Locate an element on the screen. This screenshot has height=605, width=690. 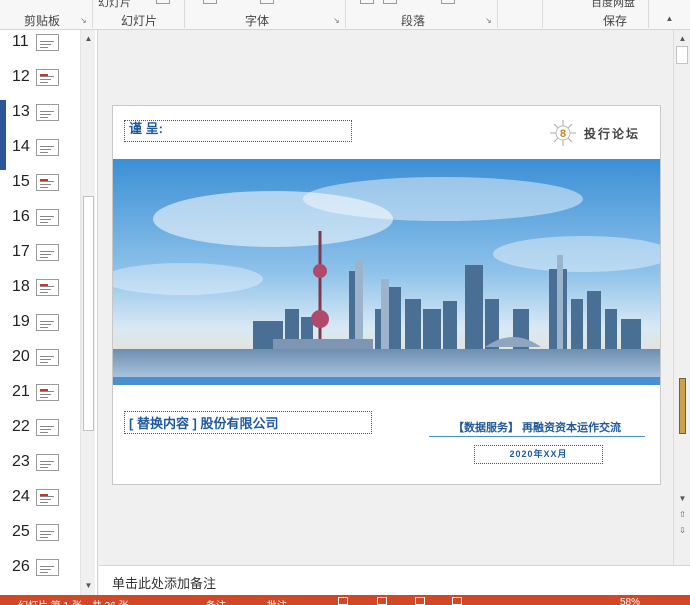
collapse-ribbon-icon: ▲ is located at coordinates (669, 19).